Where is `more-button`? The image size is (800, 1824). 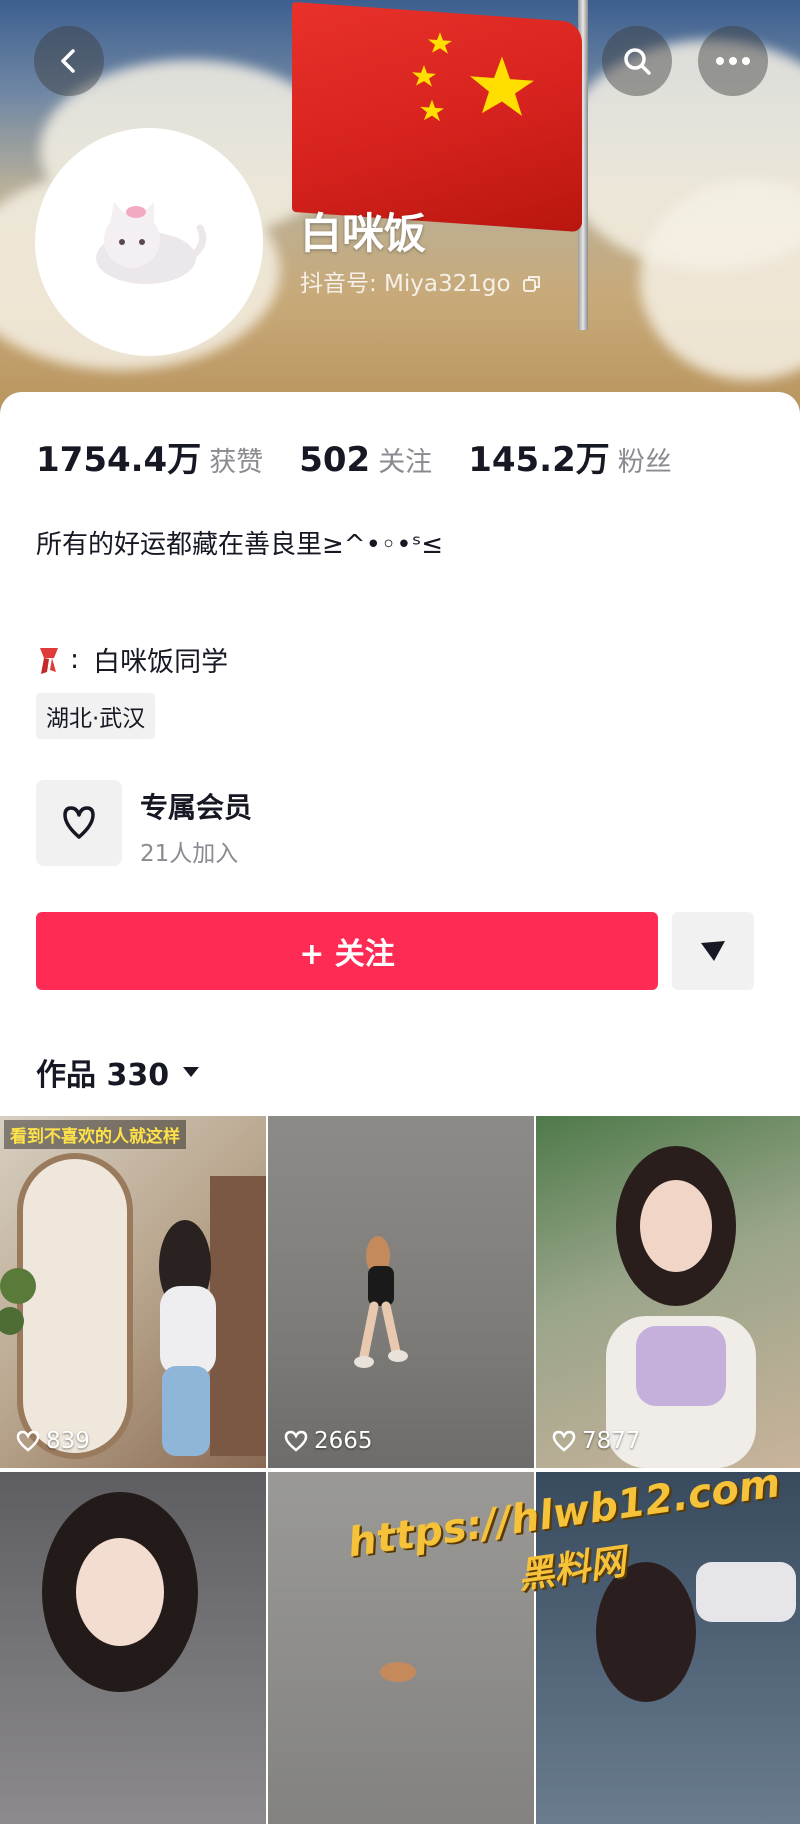
more-button is located at coordinates (733, 61).